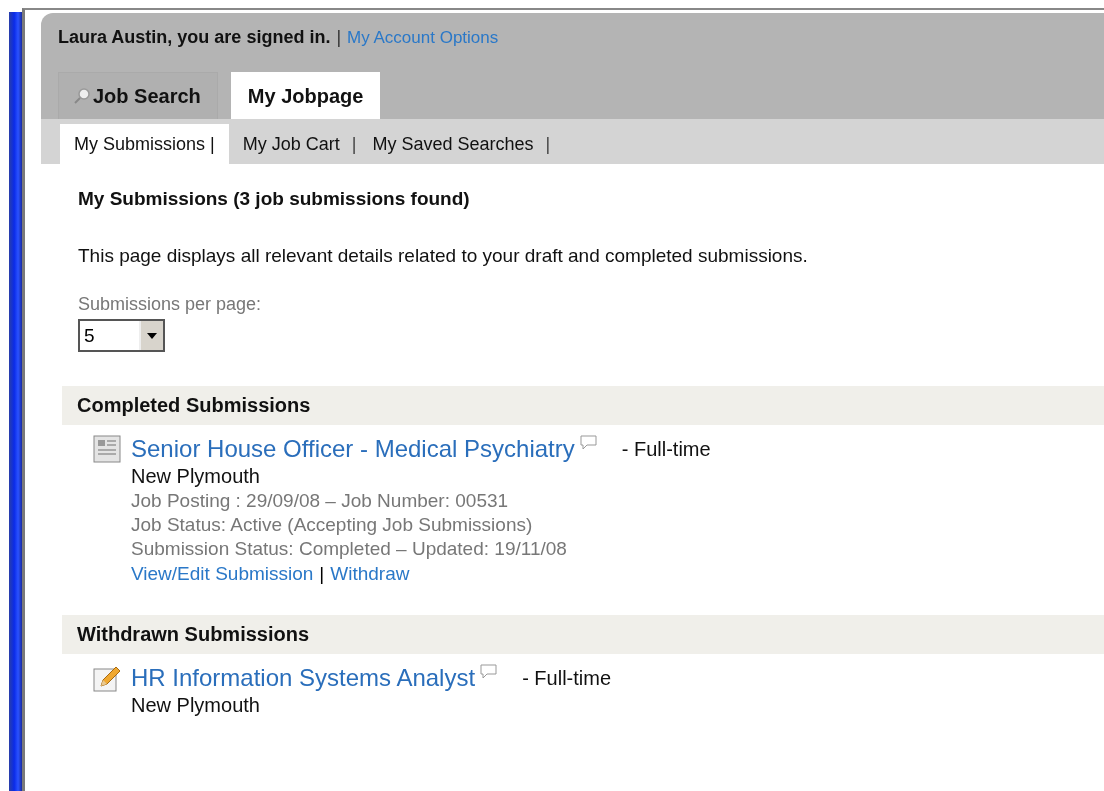 Image resolution: width=1104 pixels, height=791 pixels. Describe the element at coordinates (583, 634) in the screenshot. I see `section-header: Withdrawn Submissions` at that location.